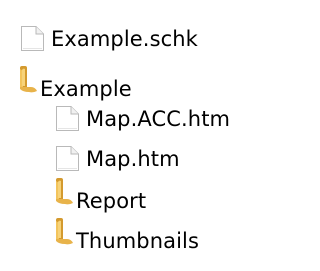  Describe the element at coordinates (99, 190) in the screenshot. I see `tree-item-report-folder: Report` at that location.